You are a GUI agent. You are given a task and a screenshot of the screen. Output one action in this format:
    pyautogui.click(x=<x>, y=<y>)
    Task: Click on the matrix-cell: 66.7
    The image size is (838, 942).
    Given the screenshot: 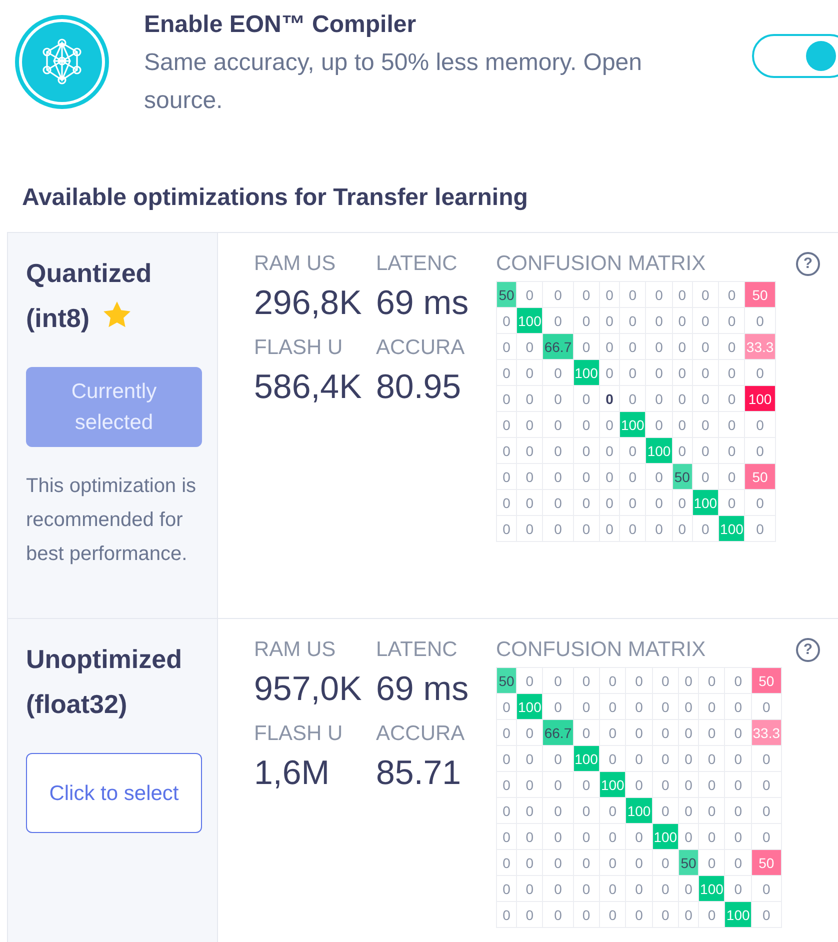 What is the action you would take?
    pyautogui.click(x=558, y=733)
    